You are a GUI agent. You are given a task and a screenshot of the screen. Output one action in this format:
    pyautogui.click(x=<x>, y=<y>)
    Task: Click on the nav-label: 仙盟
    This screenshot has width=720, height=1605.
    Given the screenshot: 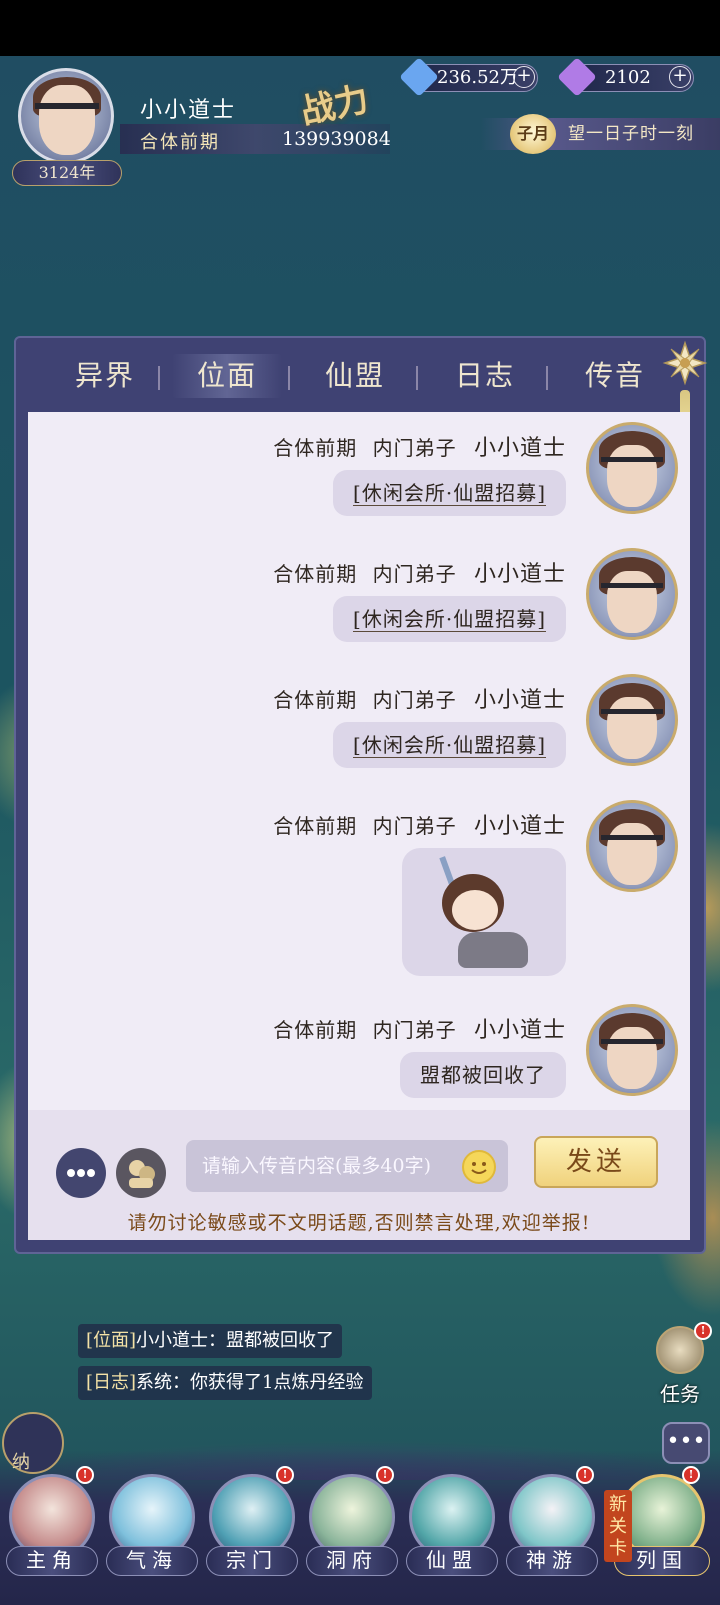 What is the action you would take?
    pyautogui.click(x=452, y=1561)
    